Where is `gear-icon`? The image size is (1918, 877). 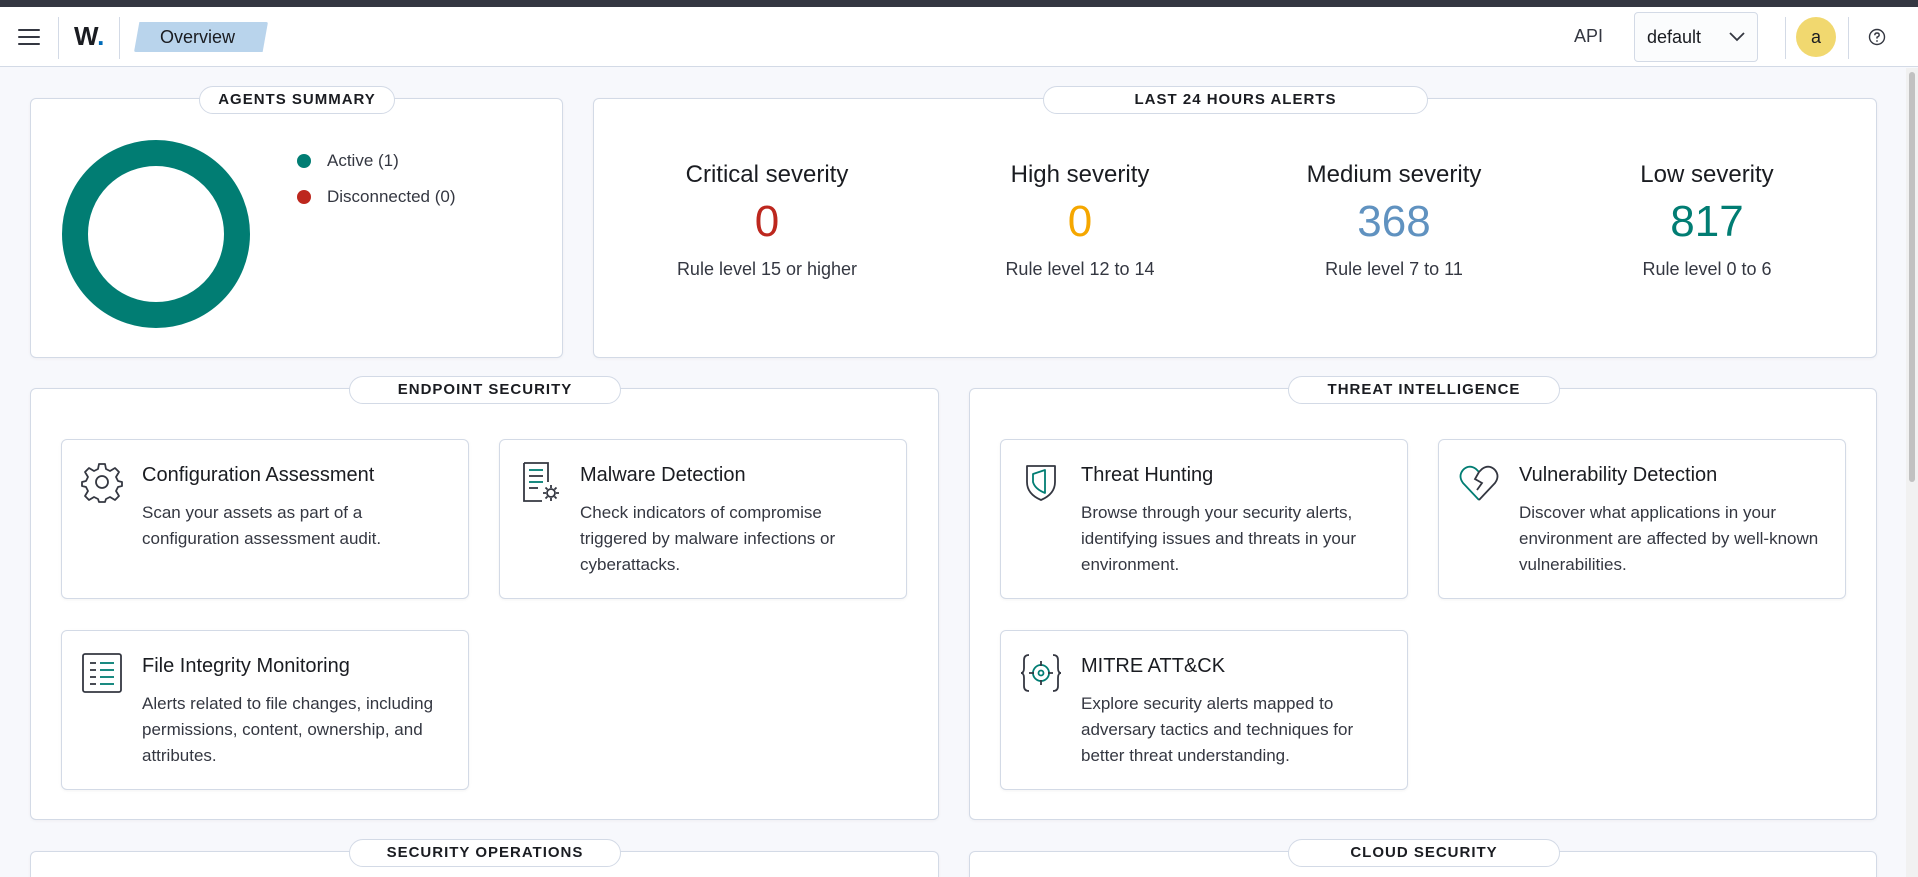 gear-icon is located at coordinates (102, 483).